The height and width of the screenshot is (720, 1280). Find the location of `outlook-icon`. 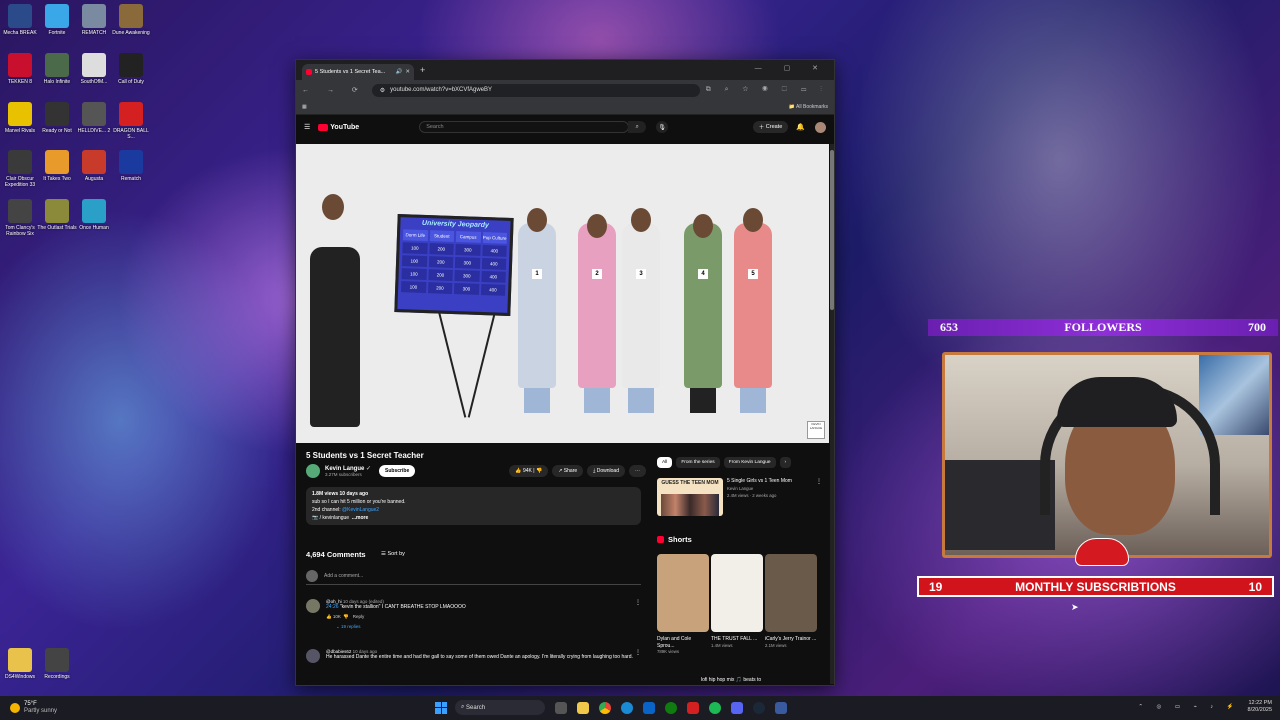

outlook-icon is located at coordinates (649, 707).